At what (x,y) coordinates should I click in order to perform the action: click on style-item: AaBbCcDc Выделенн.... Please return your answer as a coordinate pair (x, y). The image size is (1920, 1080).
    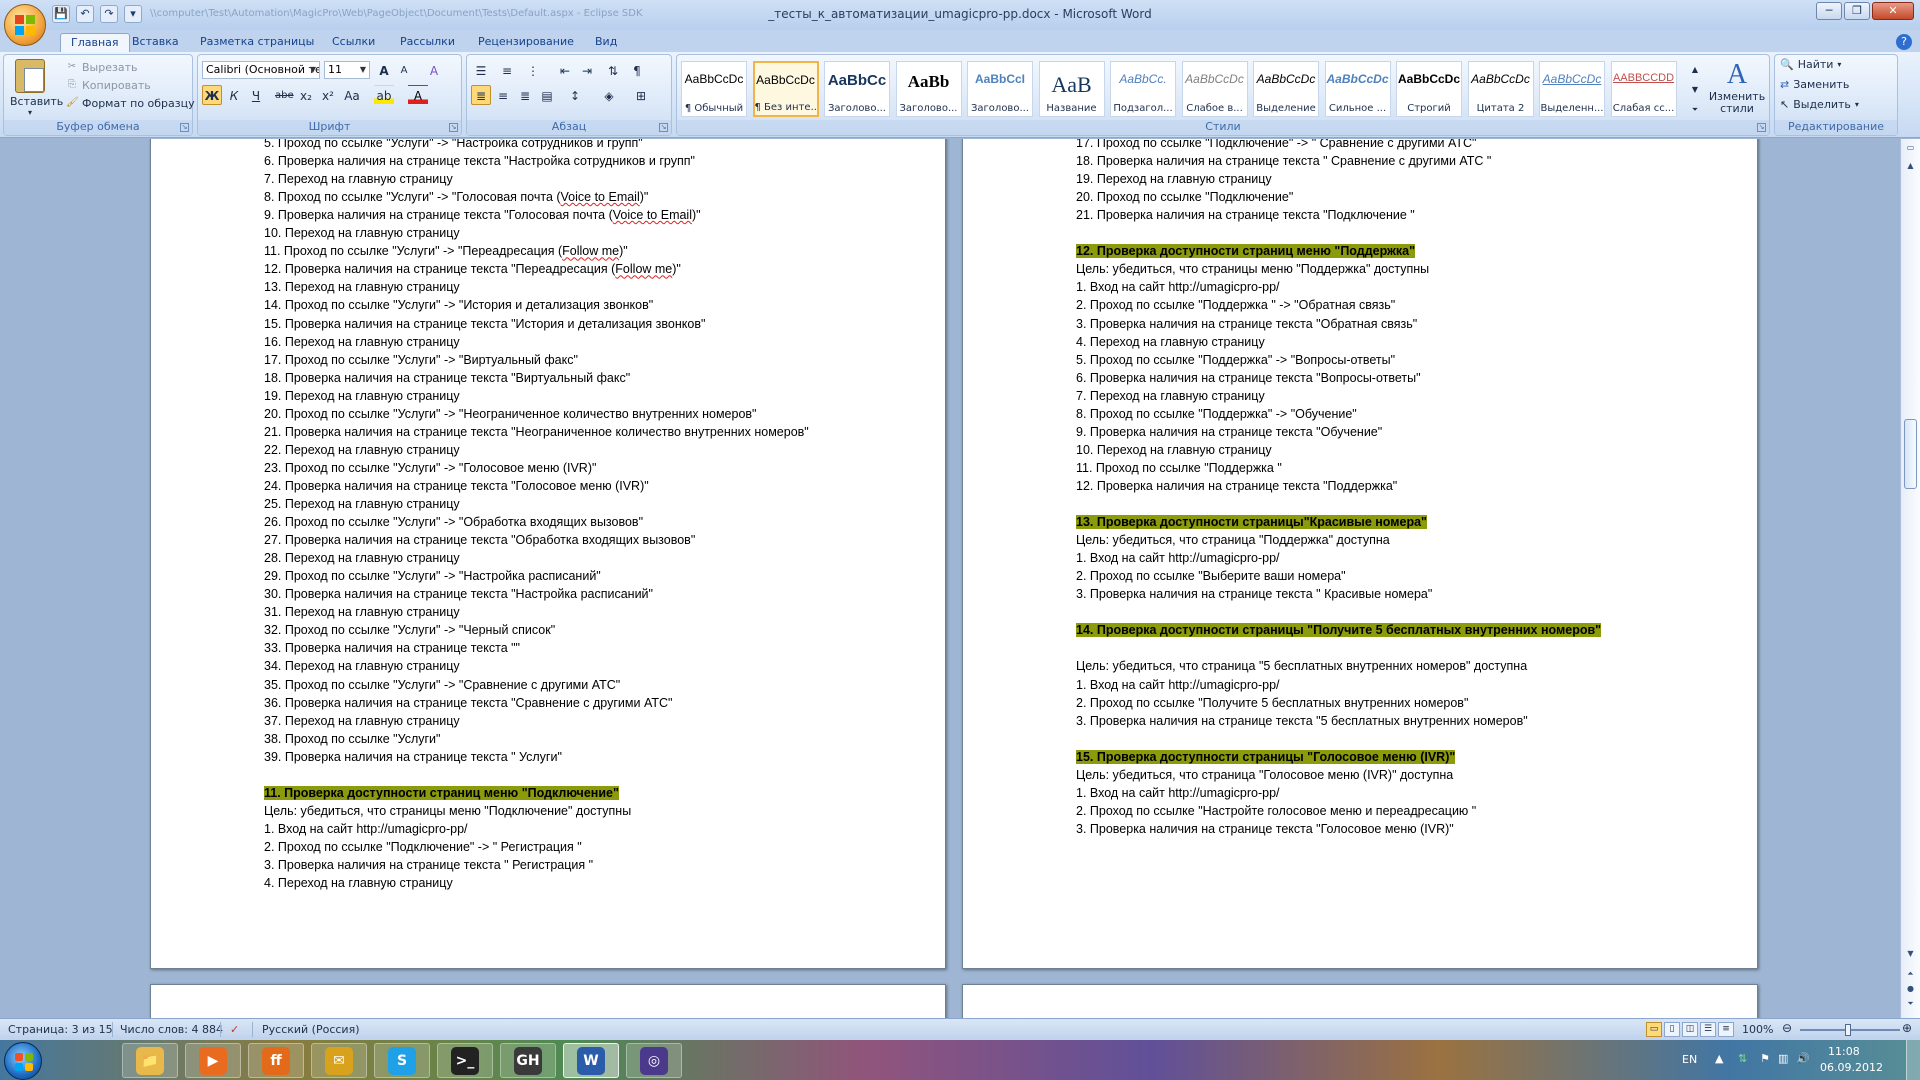
    Looking at the image, I should click on (1572, 89).